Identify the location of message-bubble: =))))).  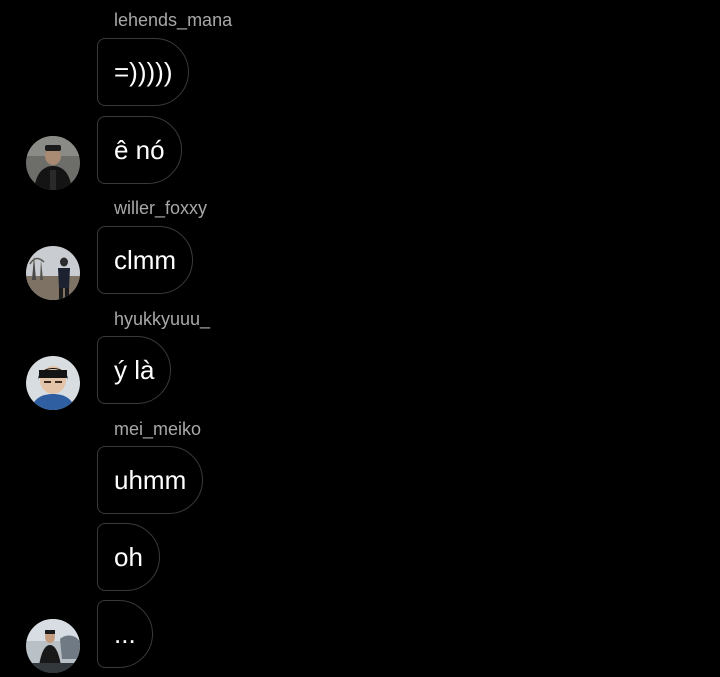
(143, 72).